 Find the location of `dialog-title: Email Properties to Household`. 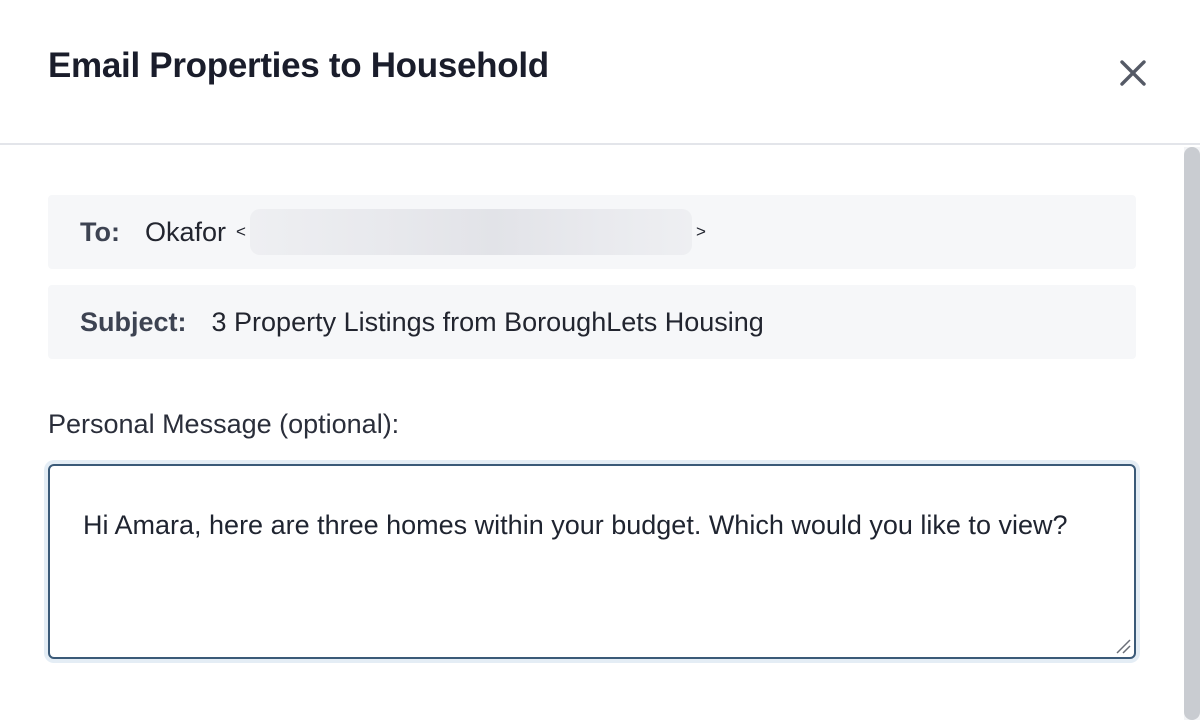

dialog-title: Email Properties to Household is located at coordinates (298, 65).